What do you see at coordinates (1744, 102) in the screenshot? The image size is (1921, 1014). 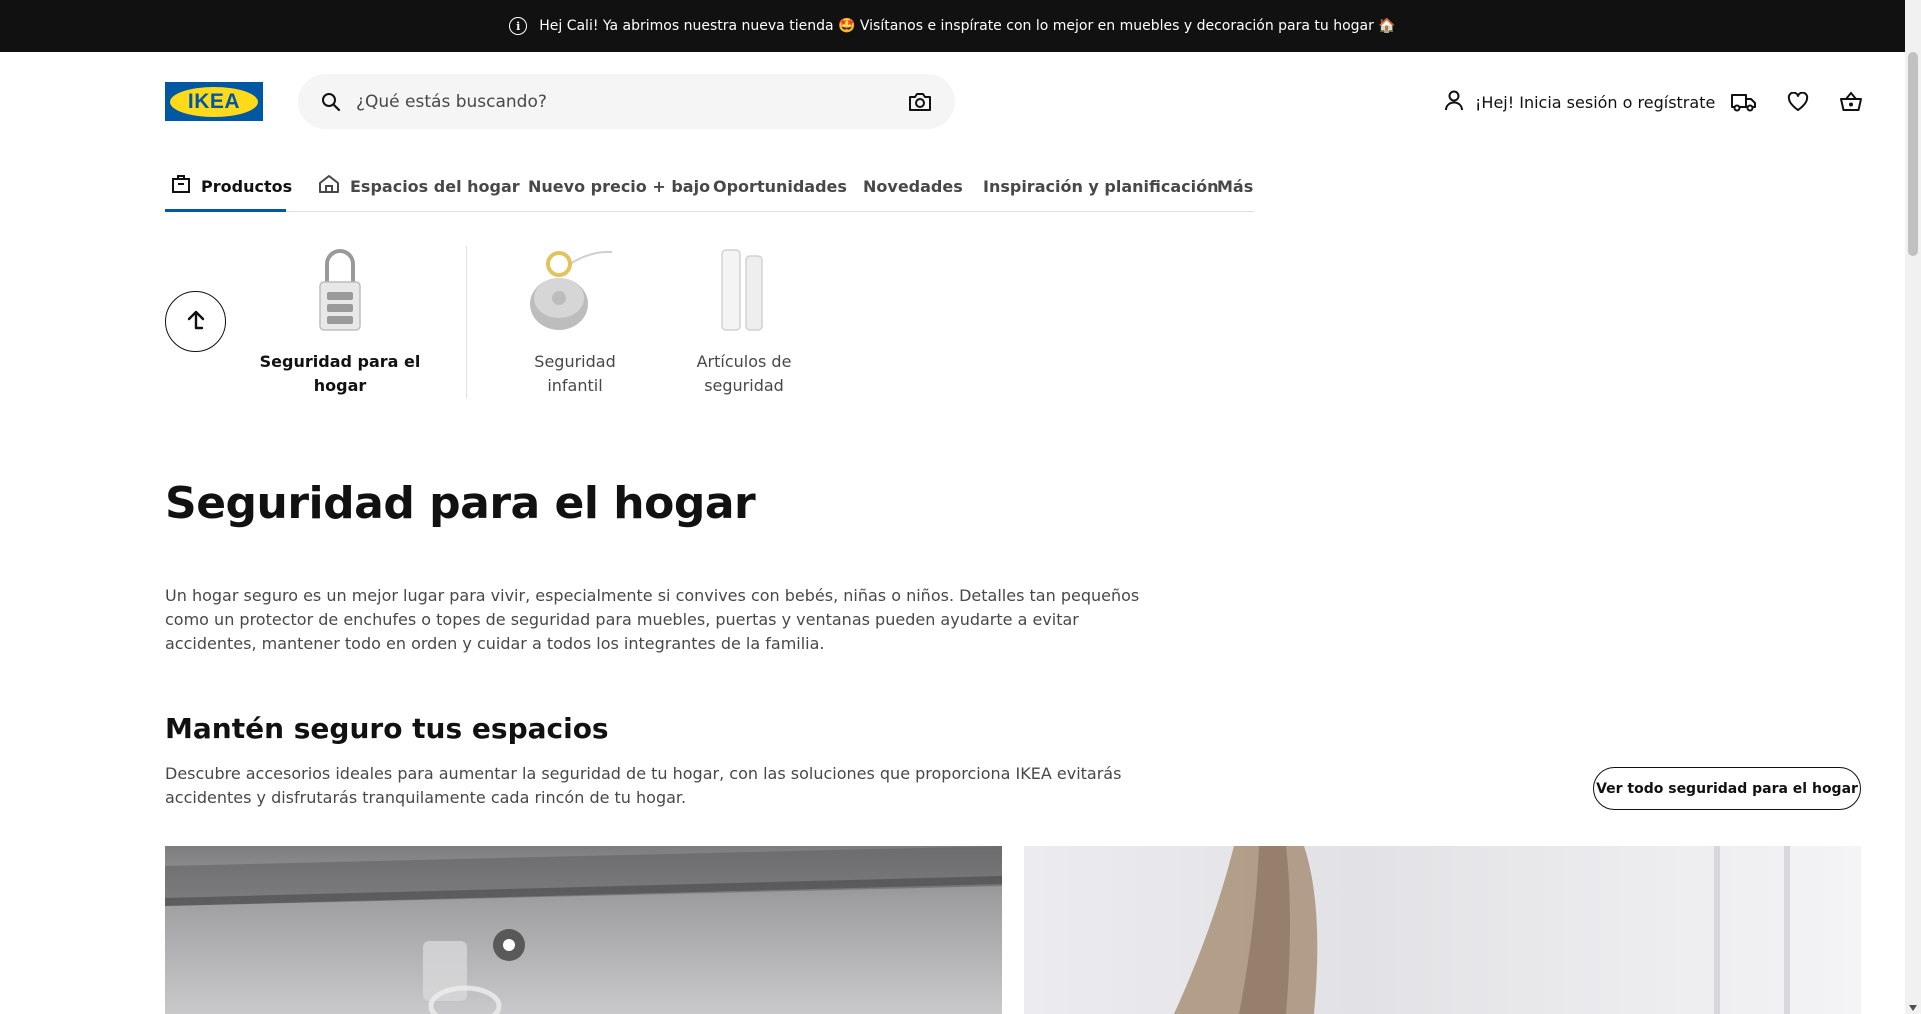 I see `truck-icon` at bounding box center [1744, 102].